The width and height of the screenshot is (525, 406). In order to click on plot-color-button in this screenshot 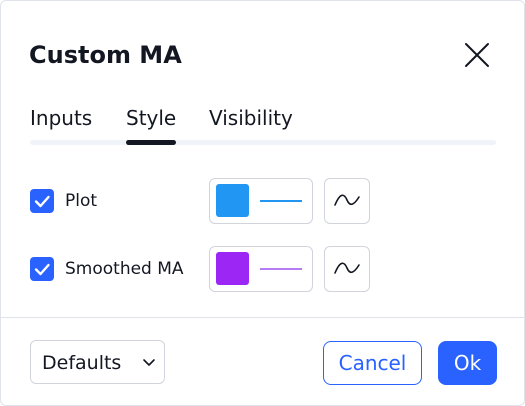, I will do `click(261, 201)`.